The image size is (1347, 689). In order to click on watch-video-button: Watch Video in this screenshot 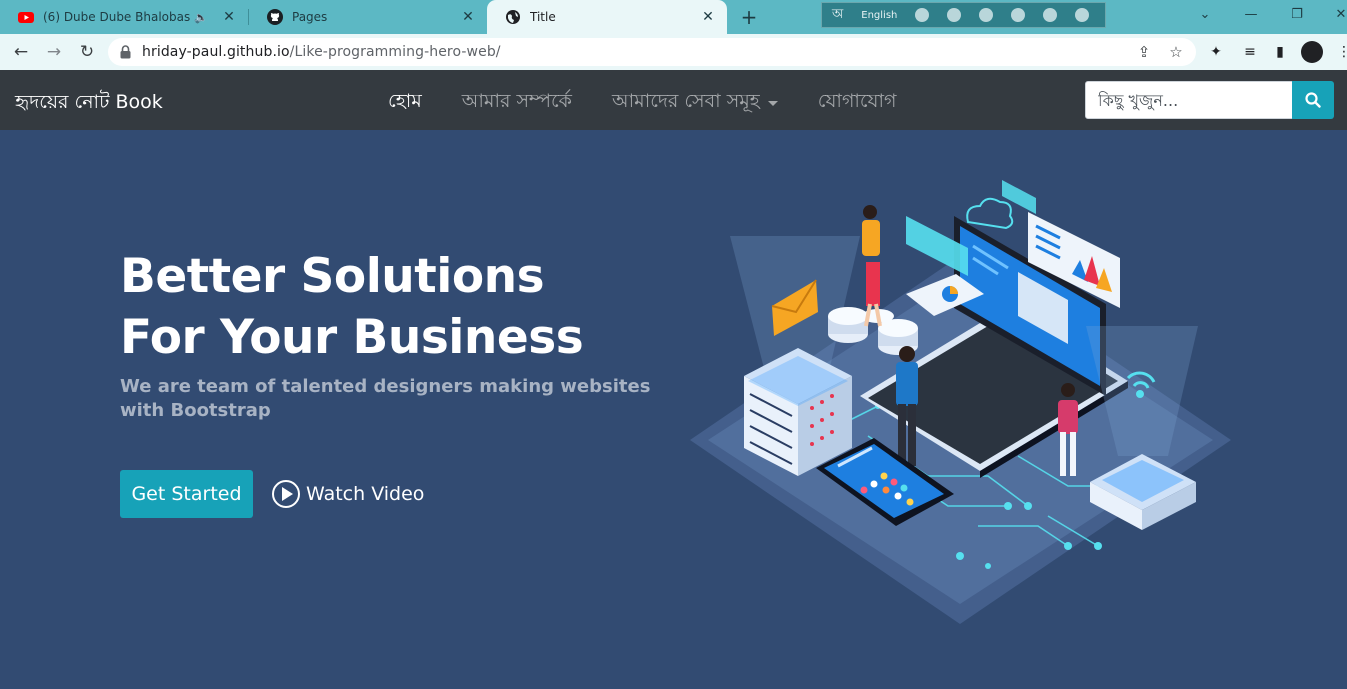, I will do `click(348, 494)`.